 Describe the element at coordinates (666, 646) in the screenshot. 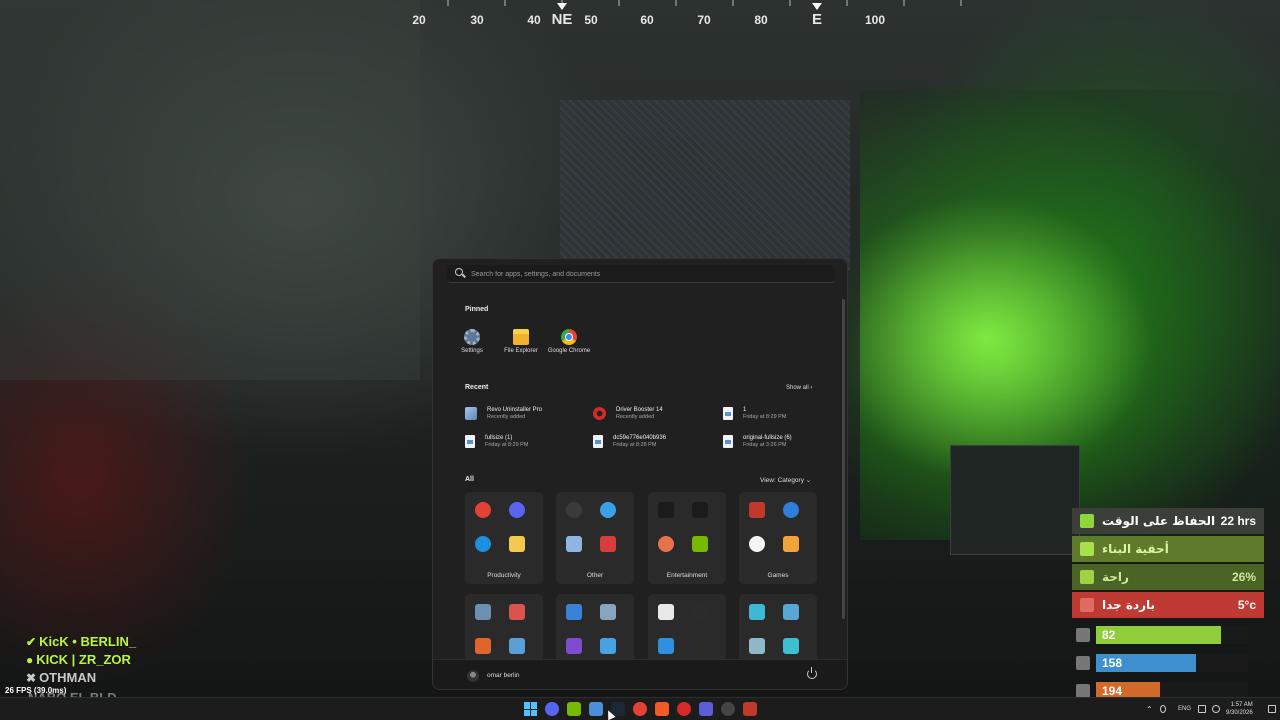

I see `vscode-icon` at that location.